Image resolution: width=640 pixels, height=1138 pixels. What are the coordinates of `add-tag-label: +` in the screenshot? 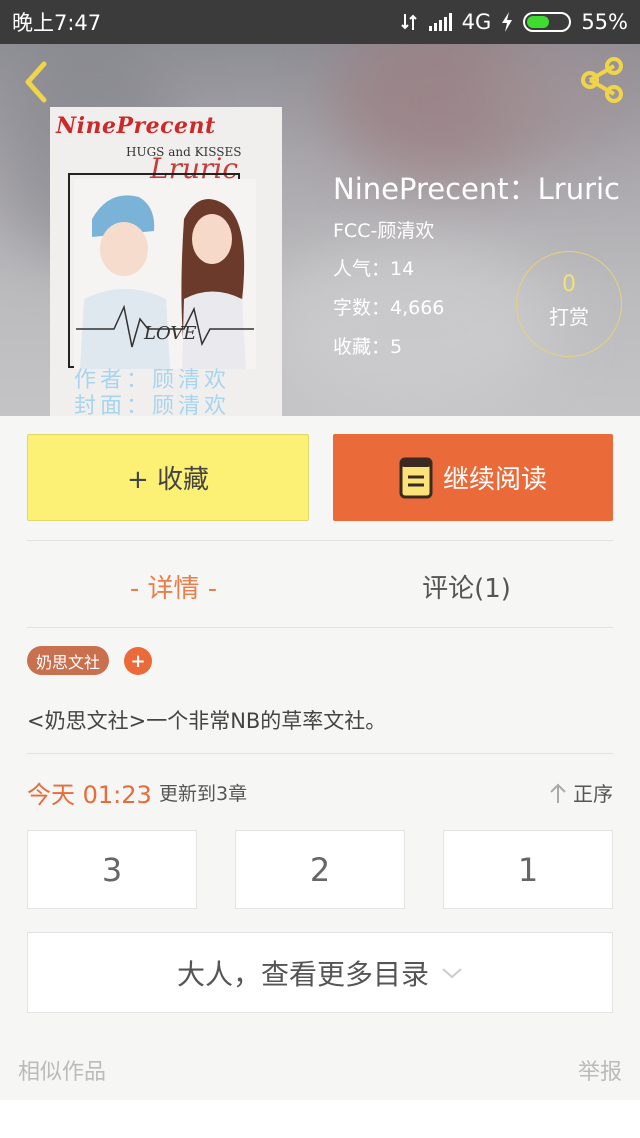 It's located at (138, 661).